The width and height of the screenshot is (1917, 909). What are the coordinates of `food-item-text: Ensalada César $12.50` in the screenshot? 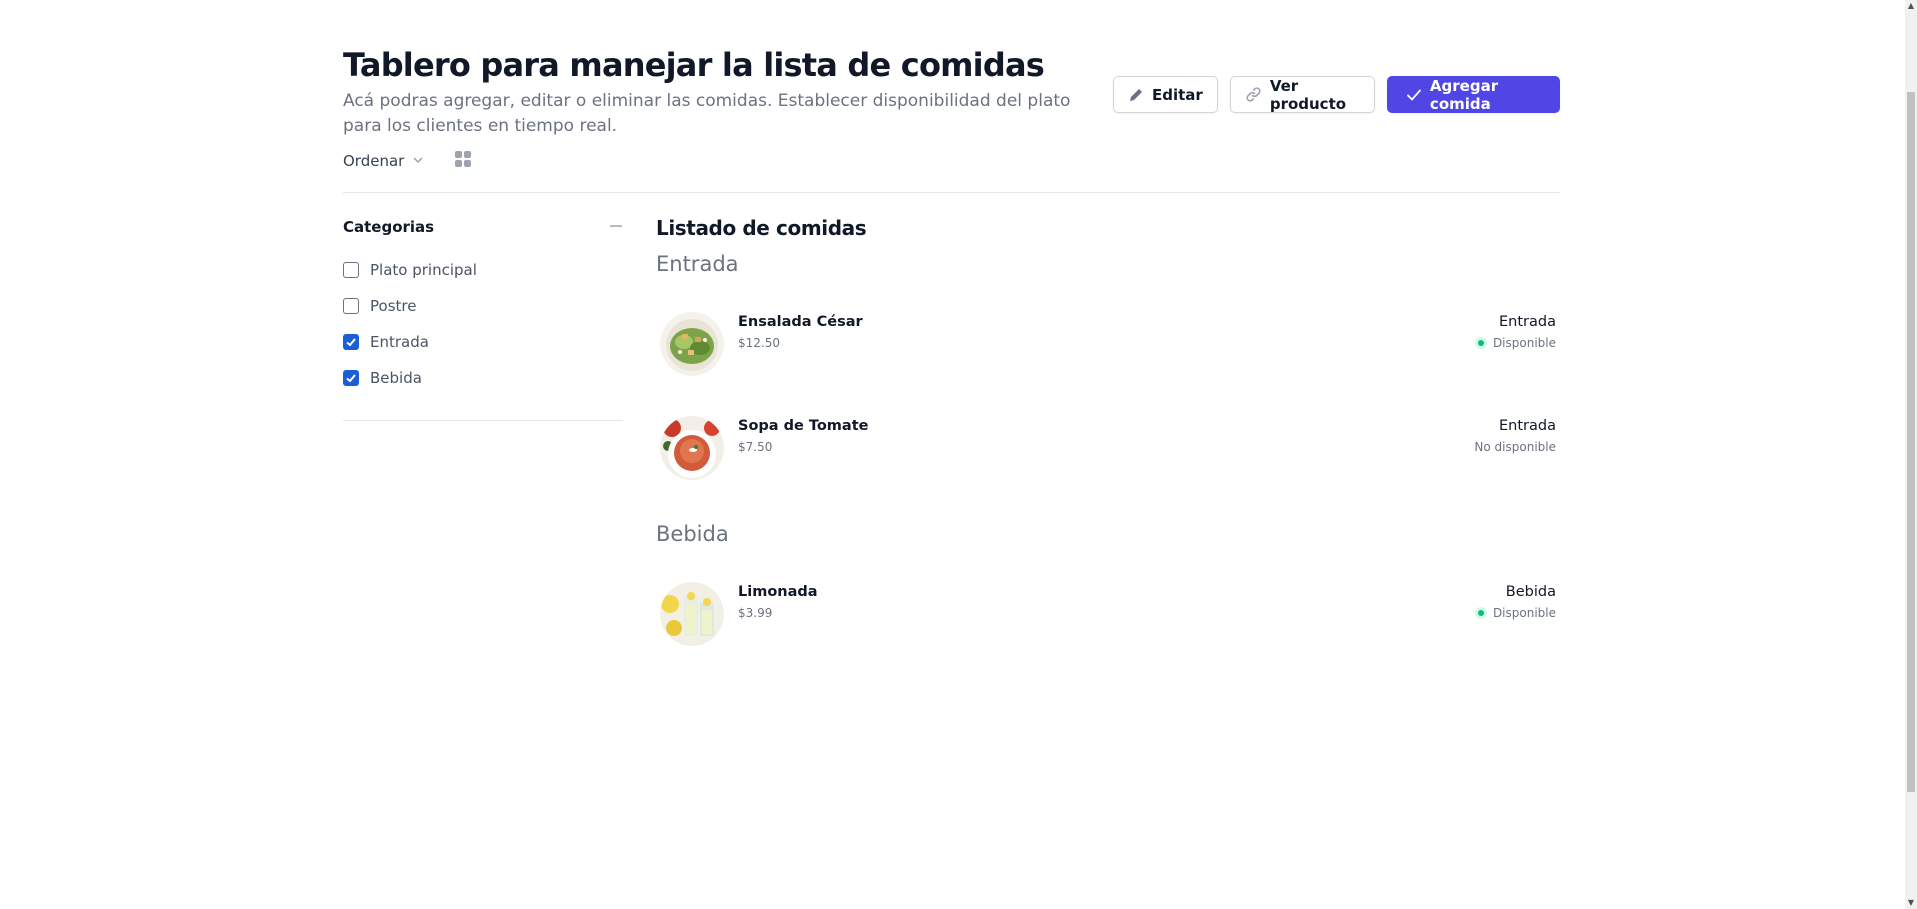 It's located at (800, 344).